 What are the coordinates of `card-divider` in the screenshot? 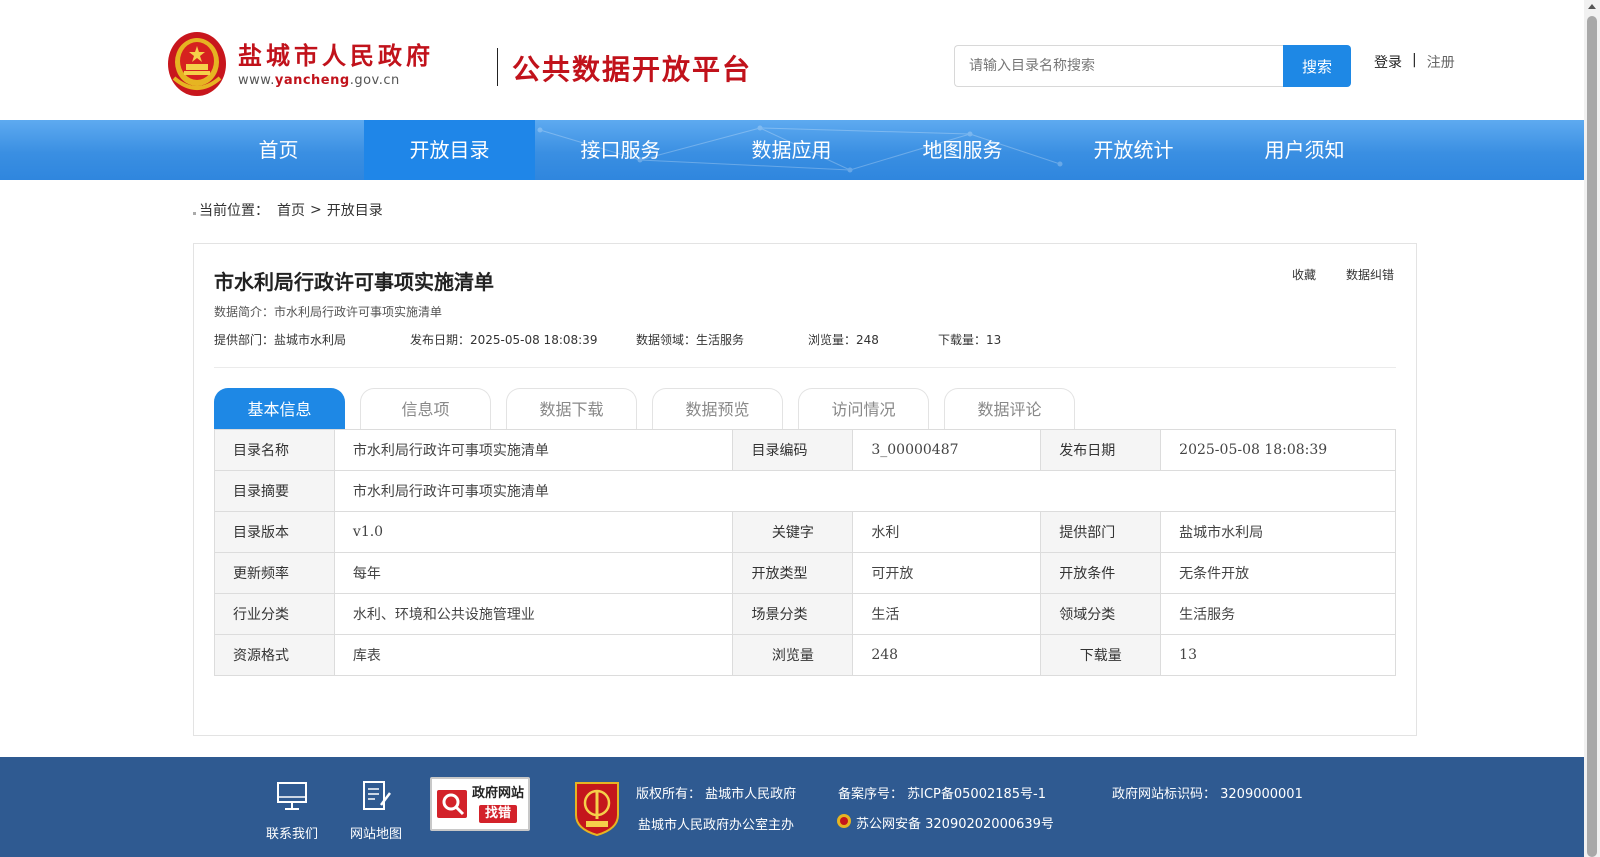 It's located at (805, 367).